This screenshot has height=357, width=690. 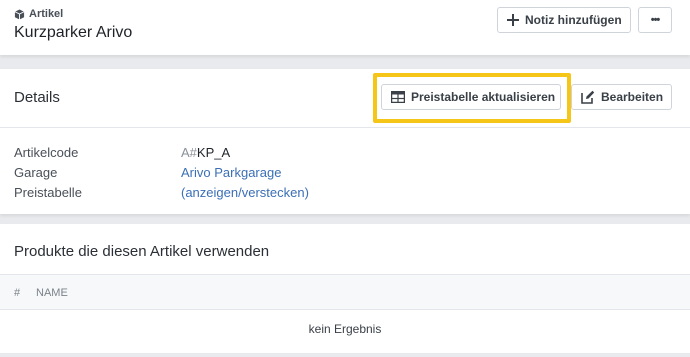 What do you see at coordinates (231, 172) in the screenshot?
I see `garage-link: Arivo Parkgarage` at bounding box center [231, 172].